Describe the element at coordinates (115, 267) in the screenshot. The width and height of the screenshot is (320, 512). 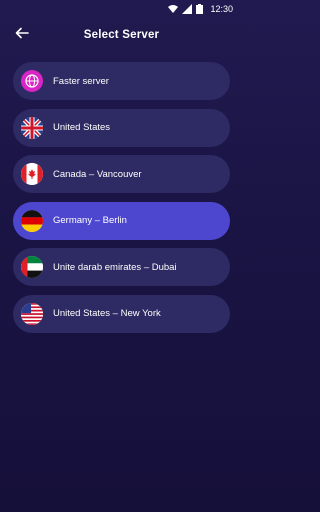
I see `server-label: Unite darab emirates – Dubai` at that location.